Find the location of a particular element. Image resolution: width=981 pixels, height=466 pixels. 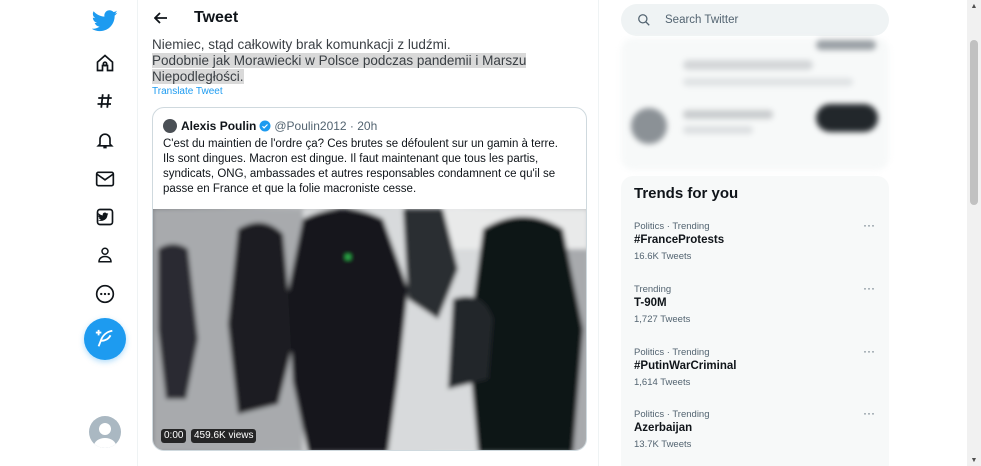

scrollbar-thumb is located at coordinates (974, 122).